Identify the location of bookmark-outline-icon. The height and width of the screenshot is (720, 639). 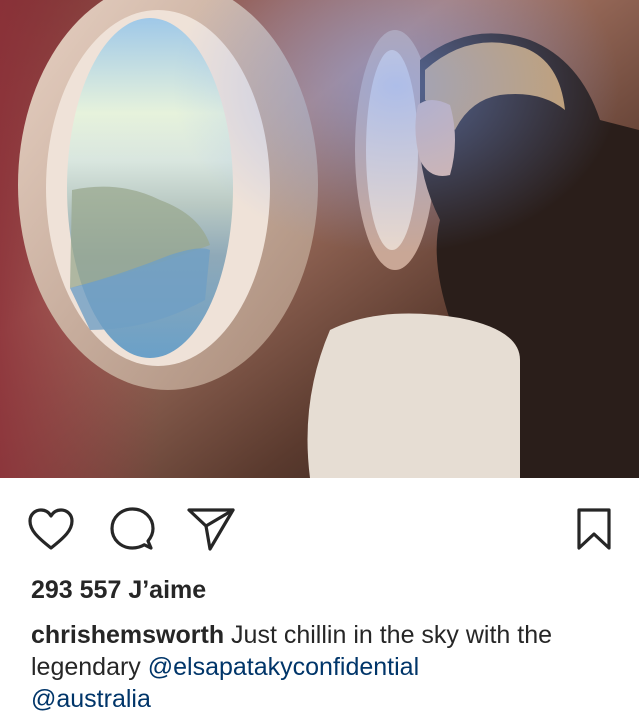
(594, 529).